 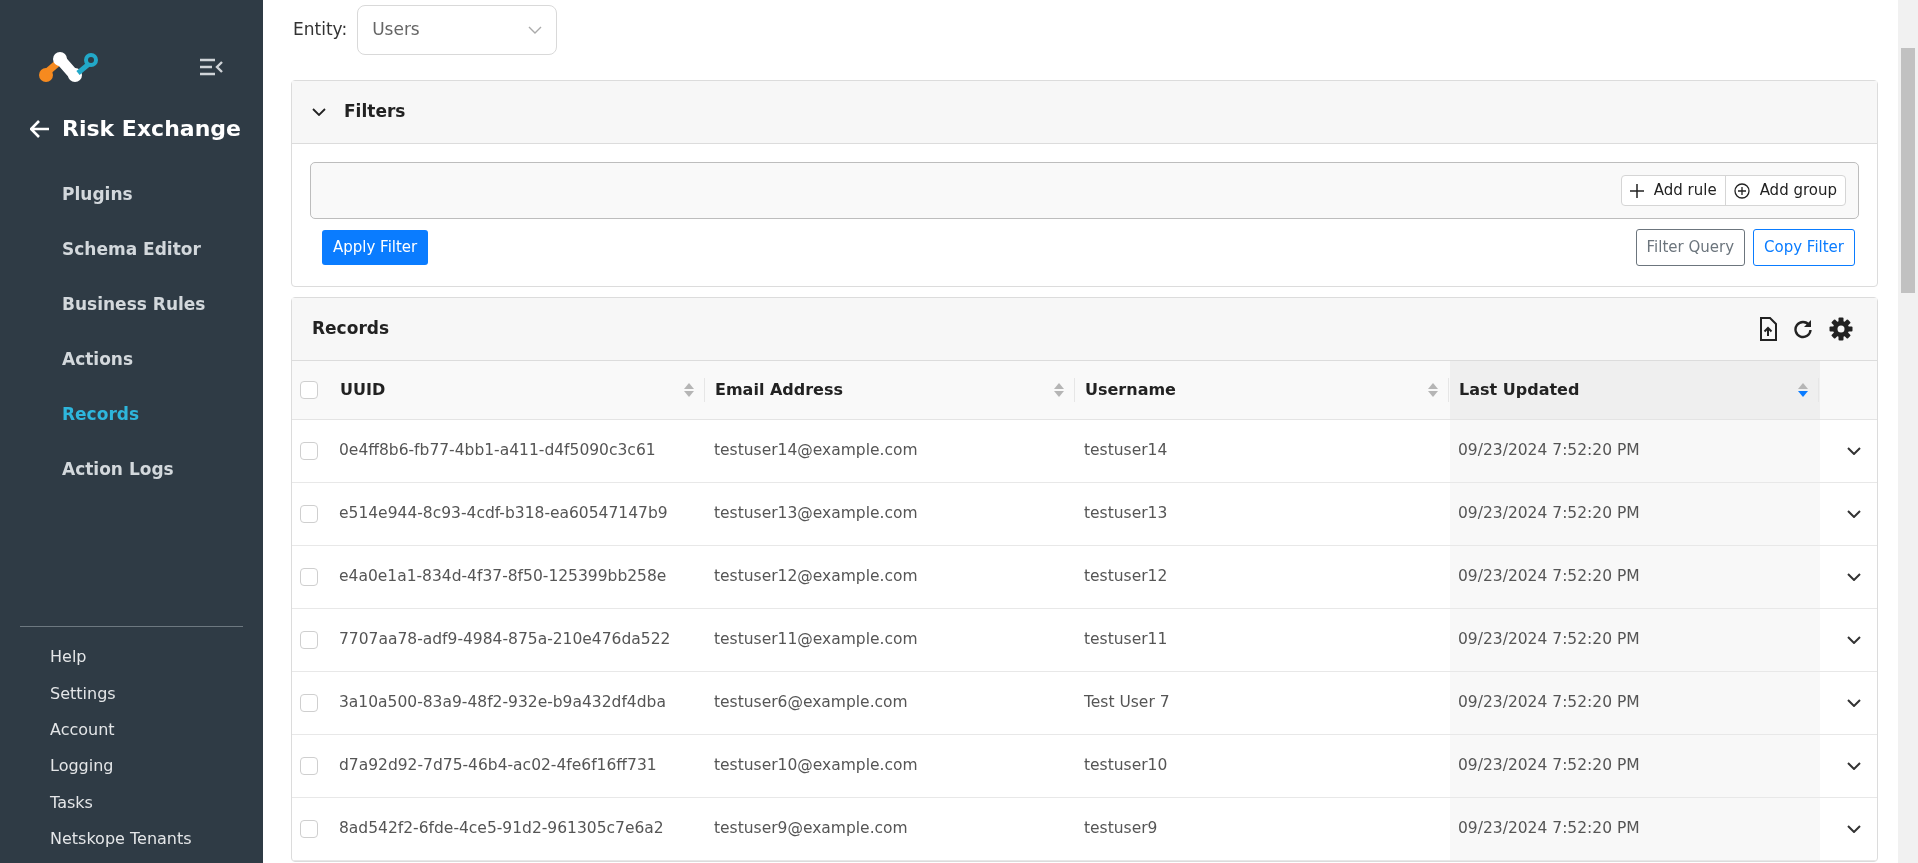 What do you see at coordinates (1126, 765) in the screenshot?
I see `table-cell: testuser10` at bounding box center [1126, 765].